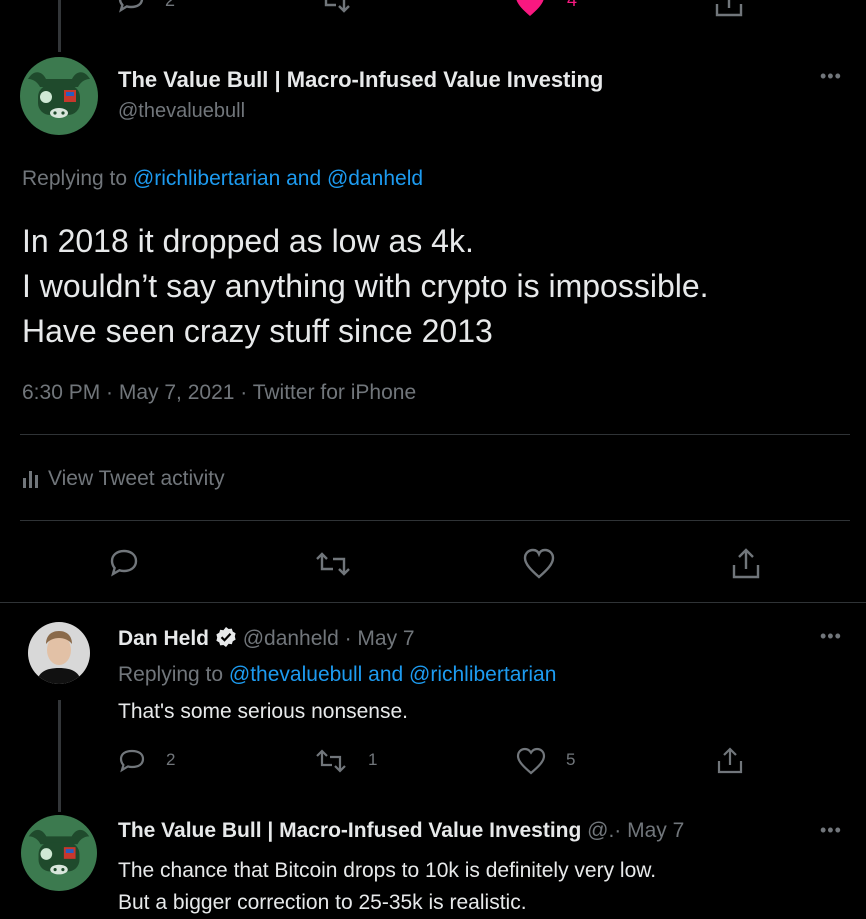 The width and height of the screenshot is (866, 919). Describe the element at coordinates (59, 653) in the screenshot. I see `avatar-danheld` at that location.